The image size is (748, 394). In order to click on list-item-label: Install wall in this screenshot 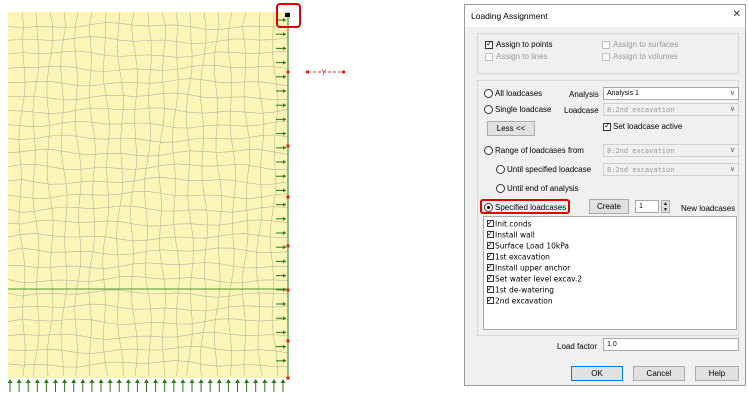, I will do `click(515, 235)`.